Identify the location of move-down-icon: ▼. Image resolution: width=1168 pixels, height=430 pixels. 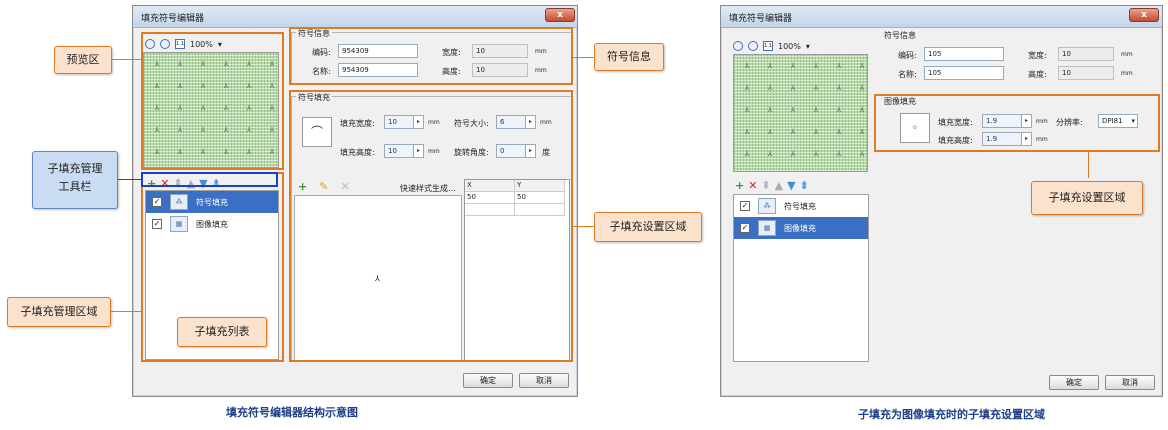
(791, 185).